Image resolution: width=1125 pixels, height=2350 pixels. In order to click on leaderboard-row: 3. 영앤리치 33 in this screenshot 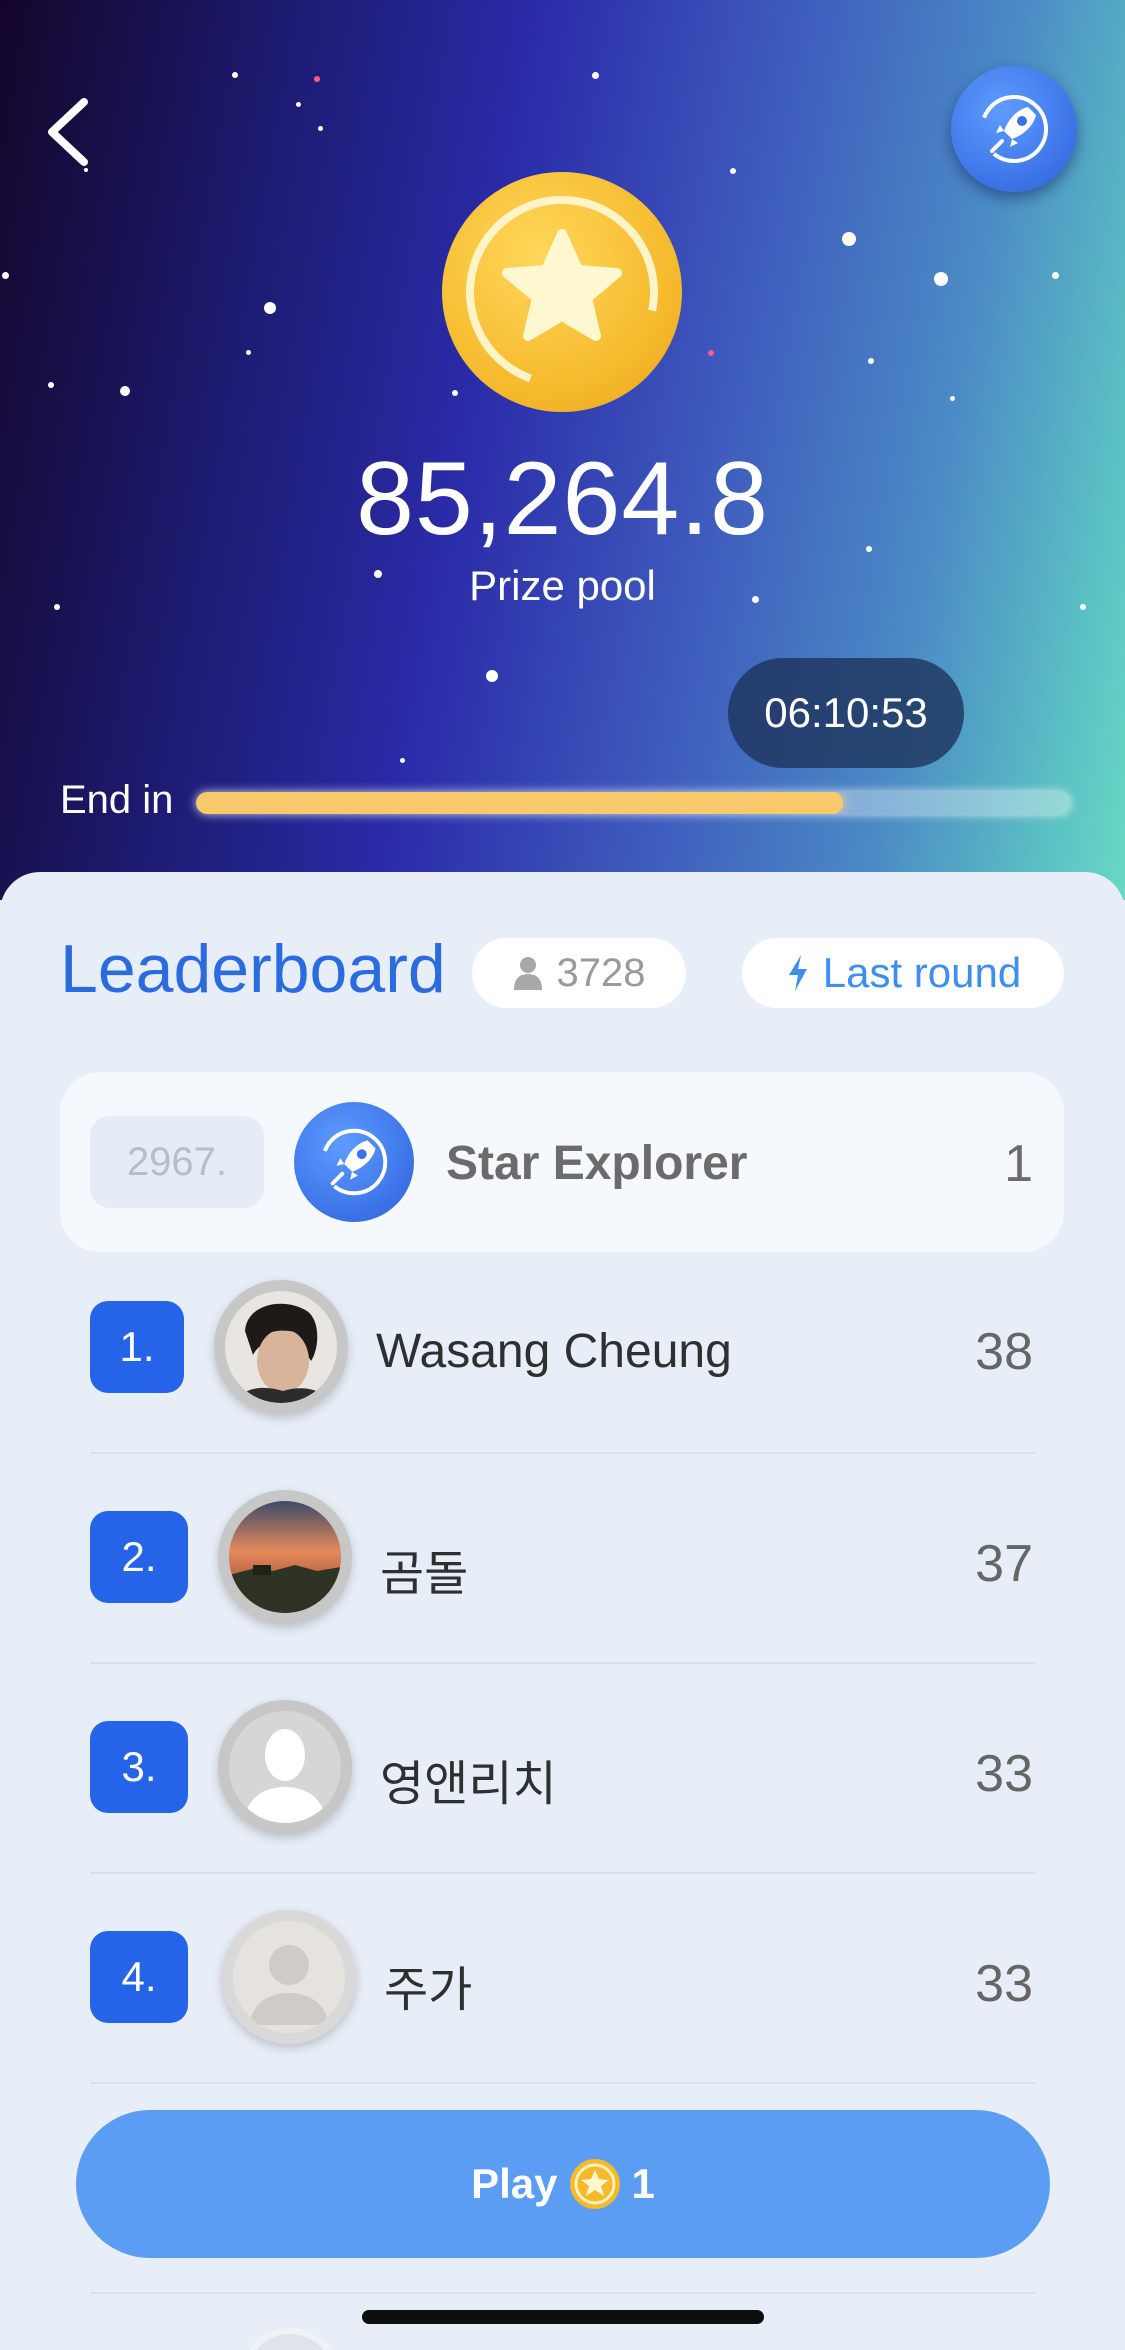, I will do `click(562, 1777)`.